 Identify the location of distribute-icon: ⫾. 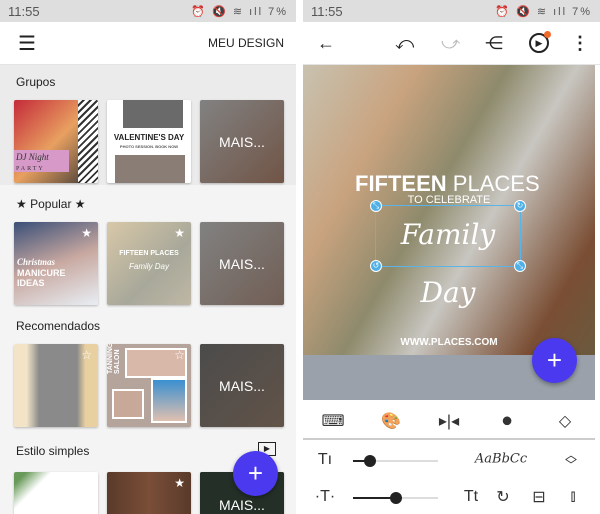
(572, 497).